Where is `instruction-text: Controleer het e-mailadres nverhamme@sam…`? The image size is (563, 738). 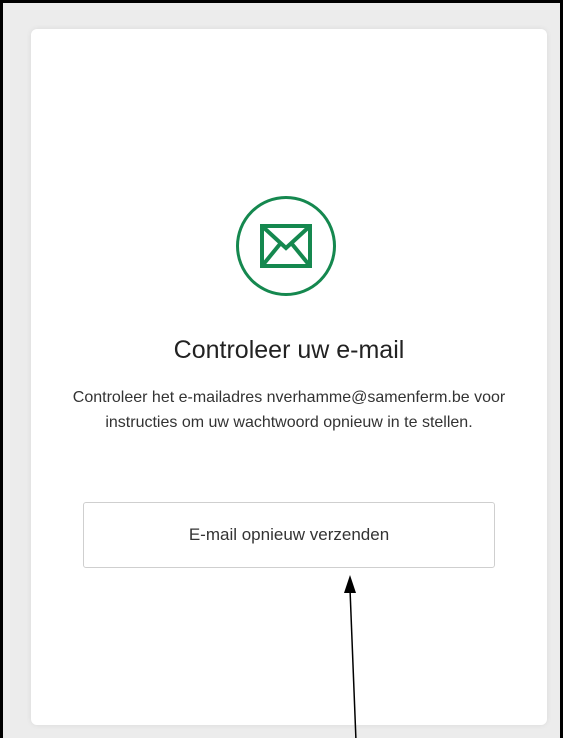
instruction-text: Controleer het e-mailadres nverhamme@sam… is located at coordinates (289, 410).